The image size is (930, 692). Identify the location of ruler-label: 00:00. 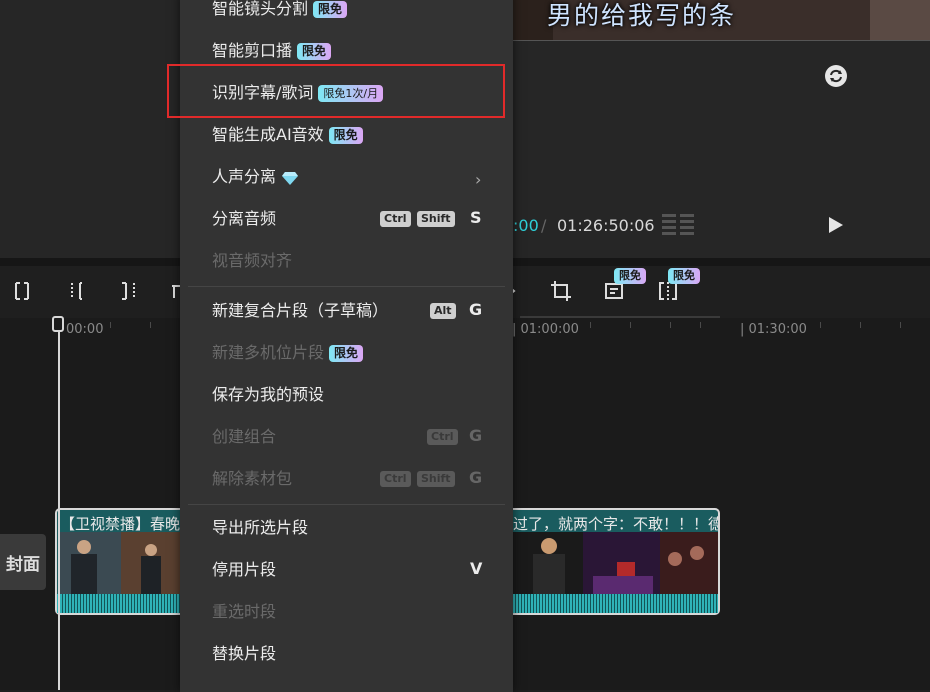
(85, 329).